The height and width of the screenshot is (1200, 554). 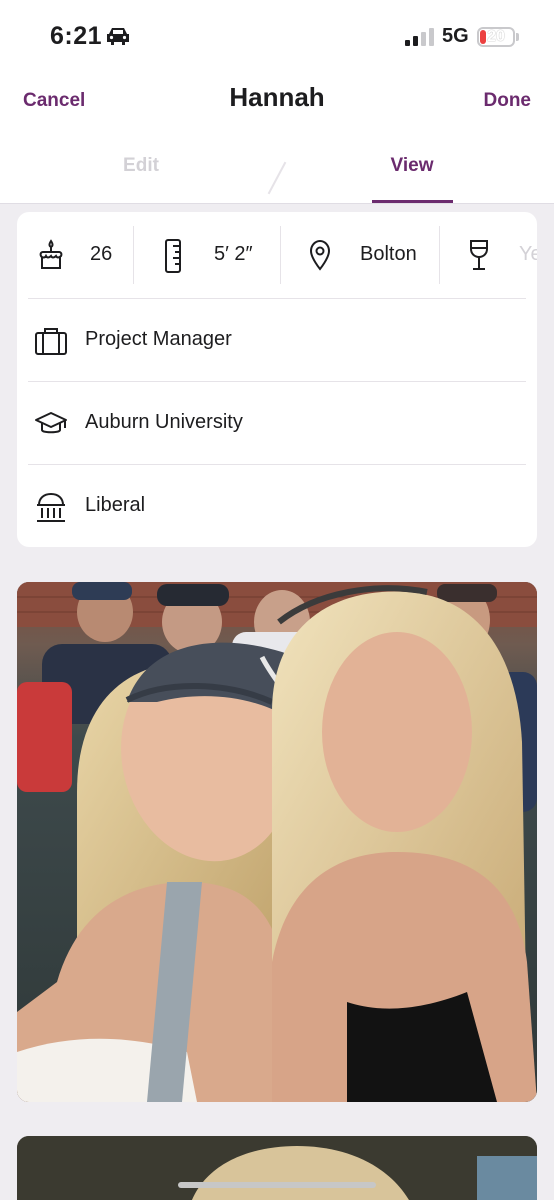 I want to click on vital-location: Bolton, so click(x=360, y=255).